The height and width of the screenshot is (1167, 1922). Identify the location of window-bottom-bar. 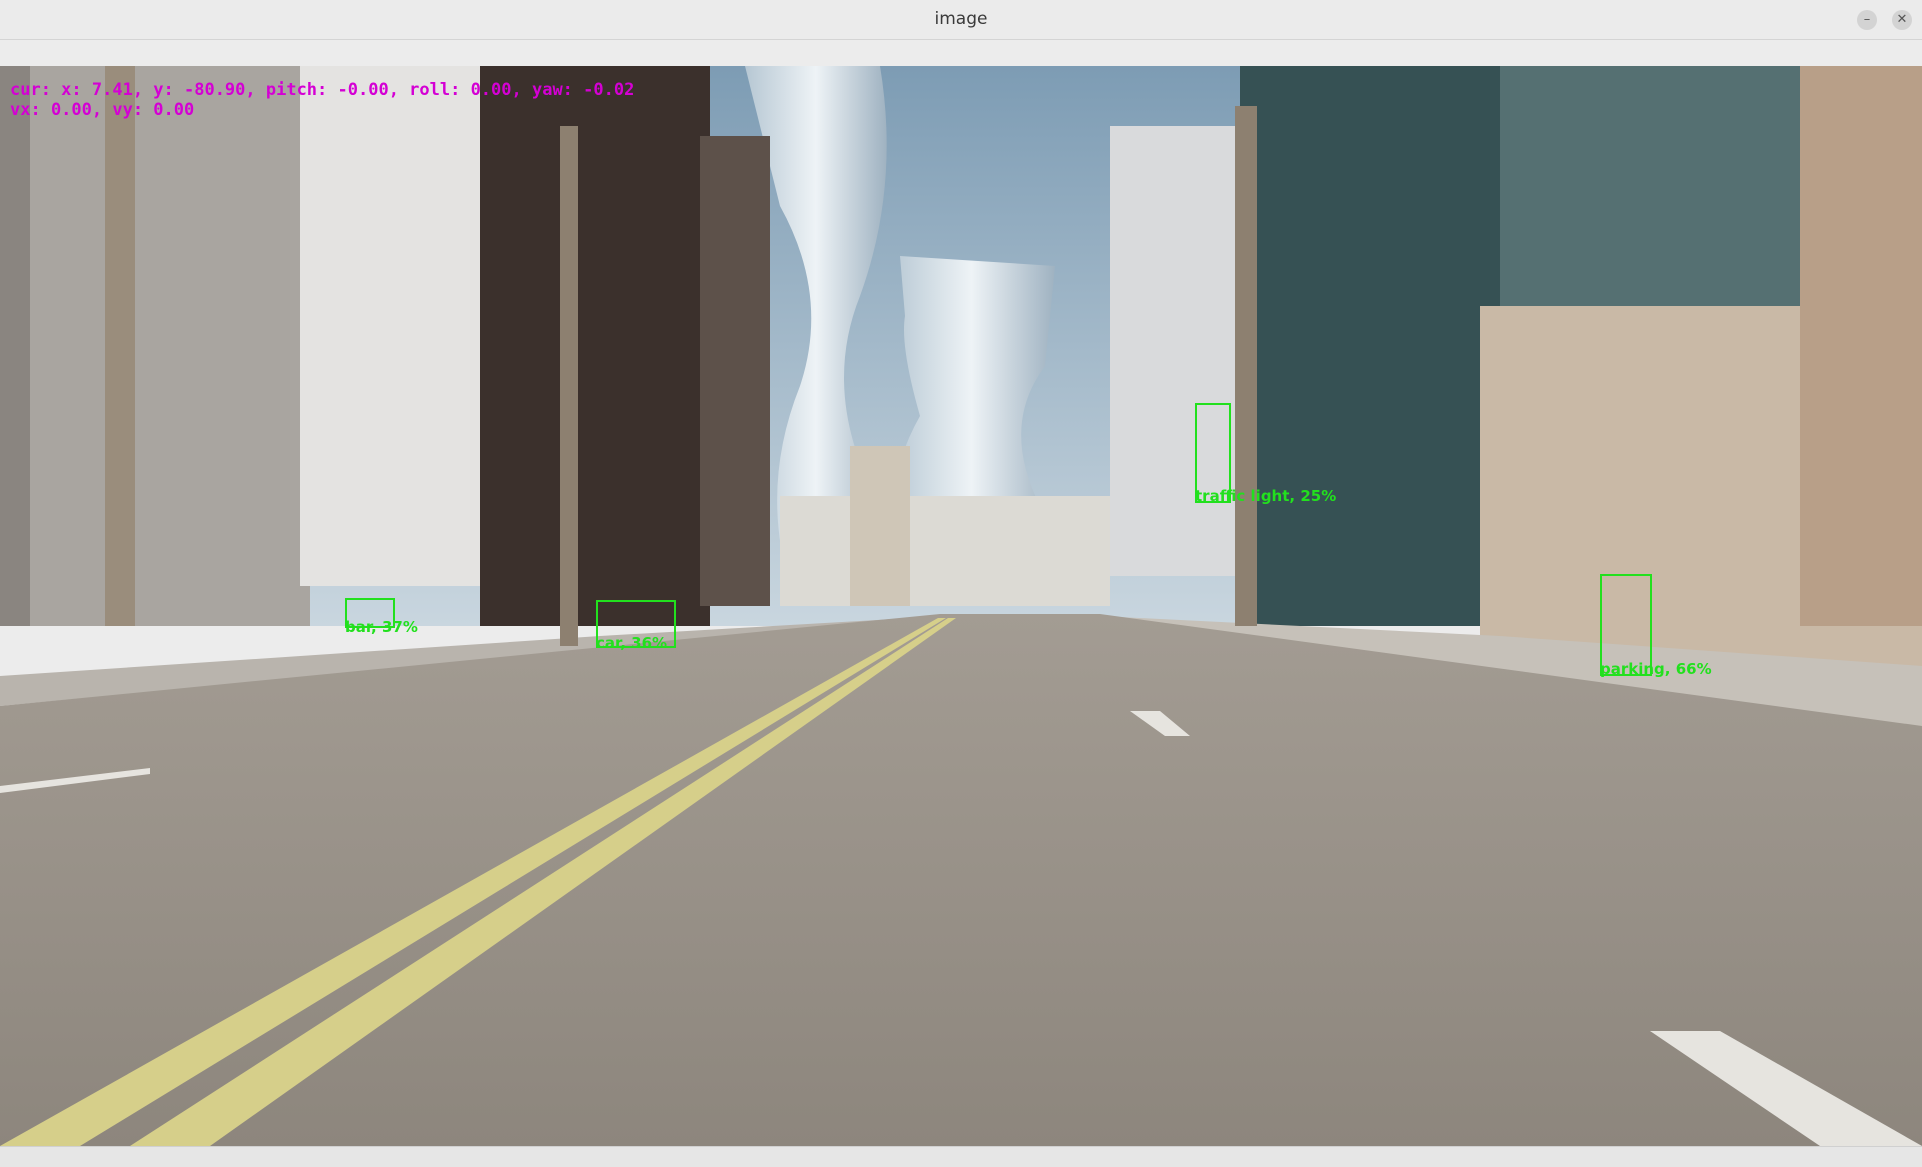
(961, 1156).